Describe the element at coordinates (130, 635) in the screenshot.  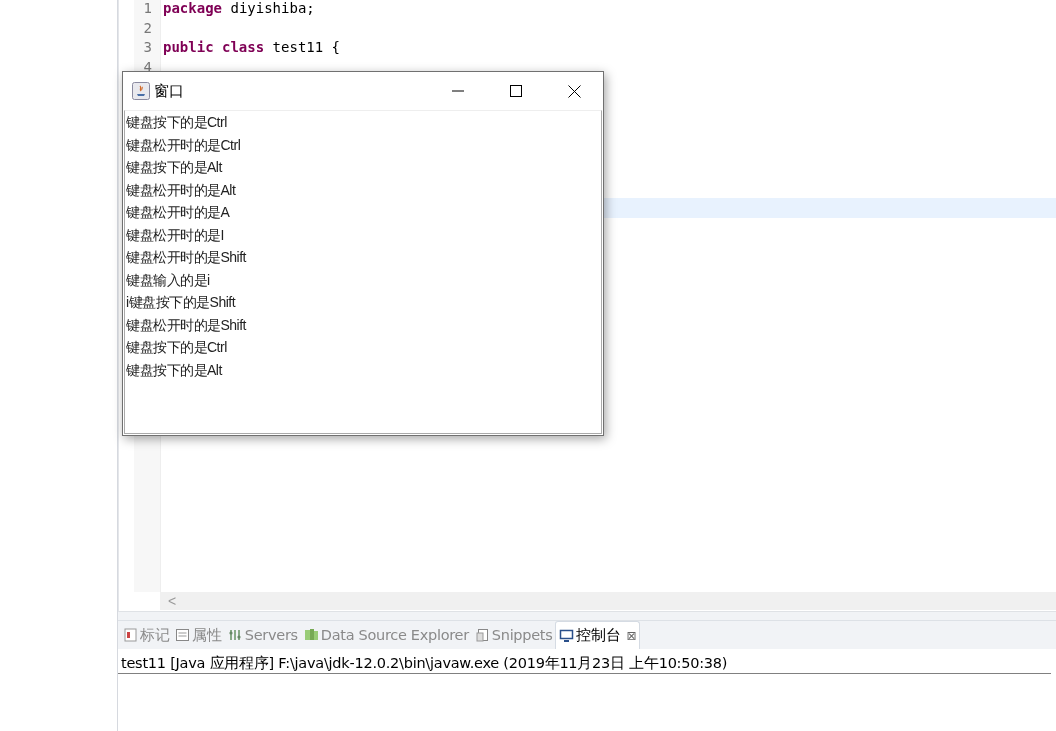
I see `marker-icon` at that location.